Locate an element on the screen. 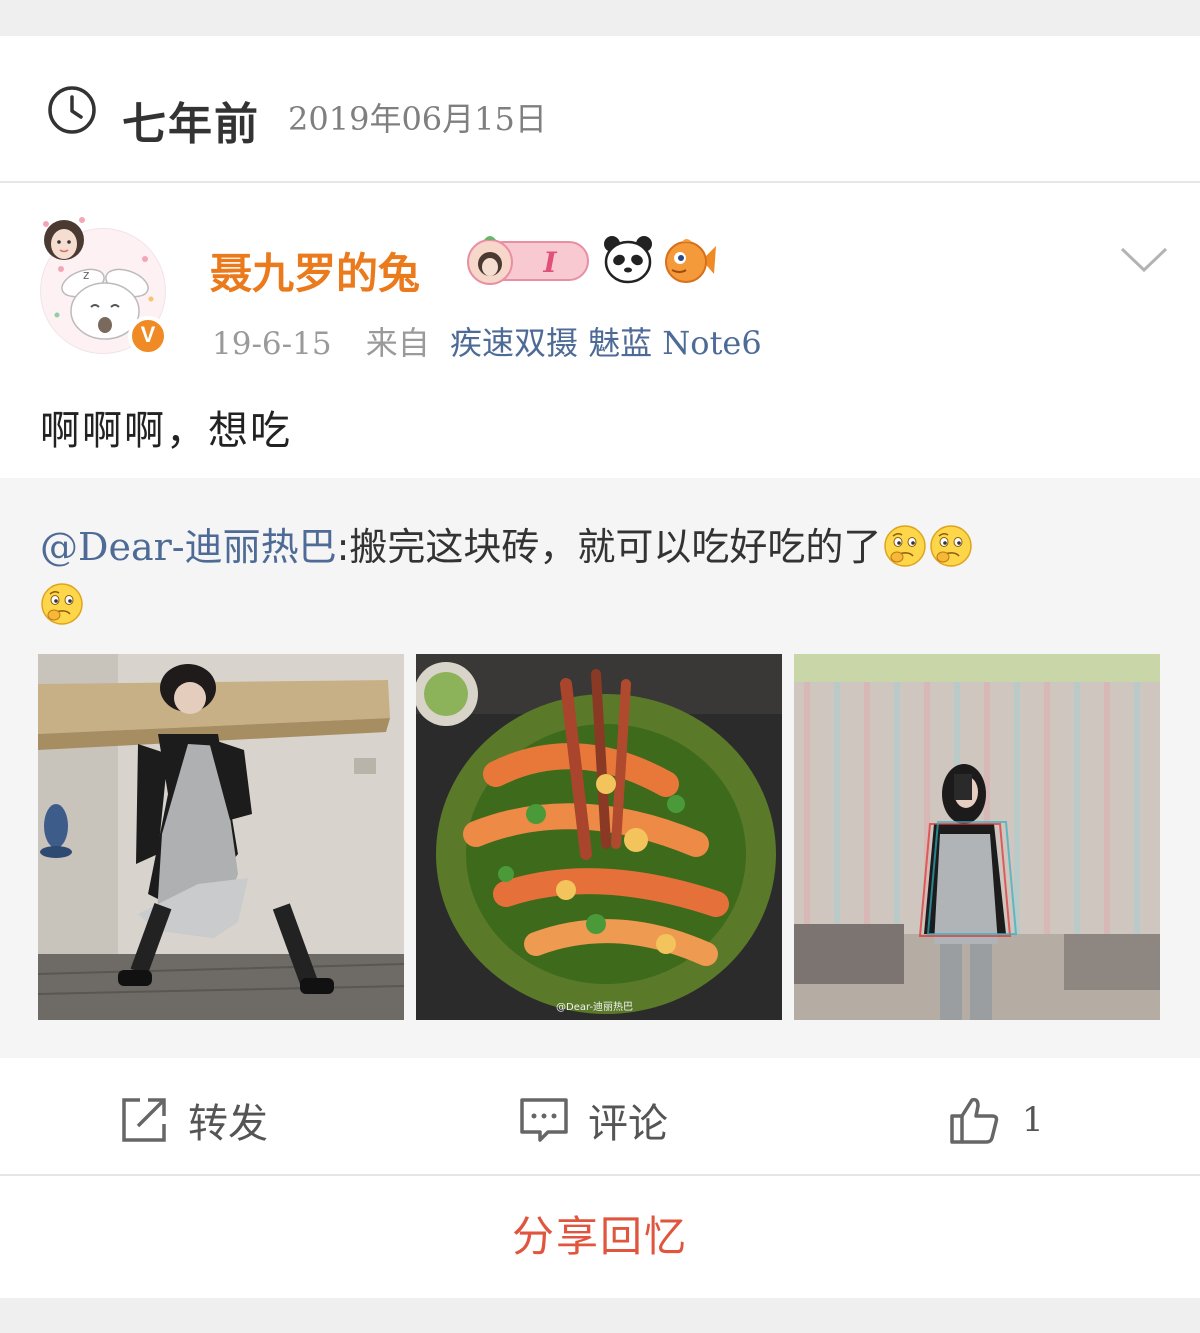  retweet-text: :搬完这块砖，就可以吃好吃的了 is located at coordinates (609, 547).